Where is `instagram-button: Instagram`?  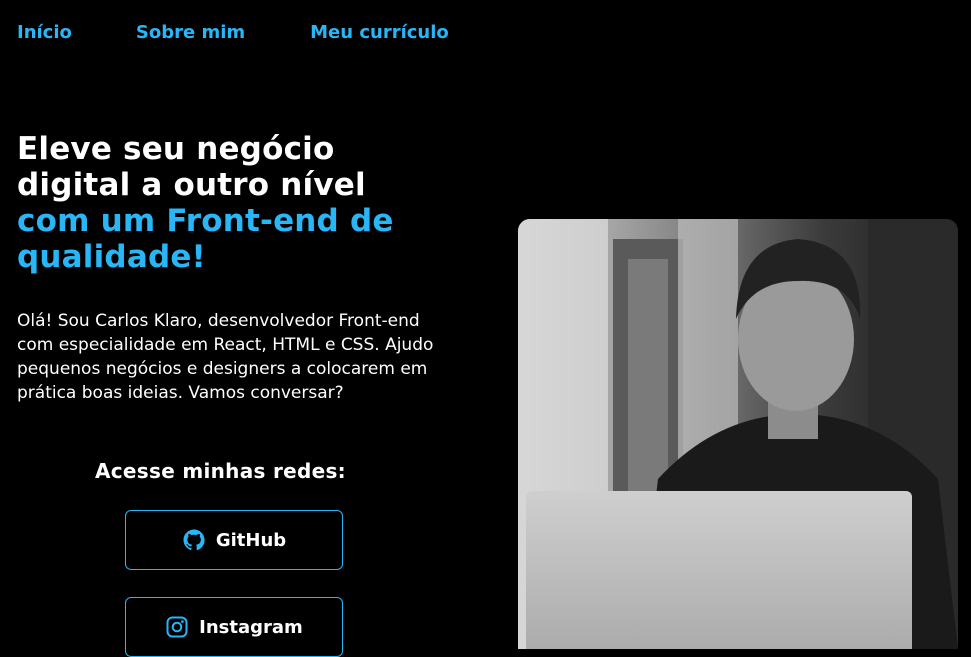
instagram-button: Instagram is located at coordinates (234, 627).